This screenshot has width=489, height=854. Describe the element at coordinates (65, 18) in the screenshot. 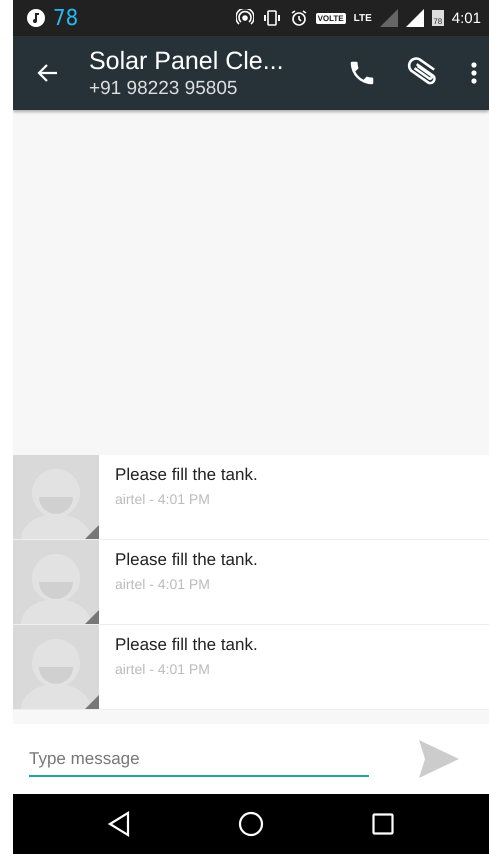

I see `notification-count: 78` at that location.